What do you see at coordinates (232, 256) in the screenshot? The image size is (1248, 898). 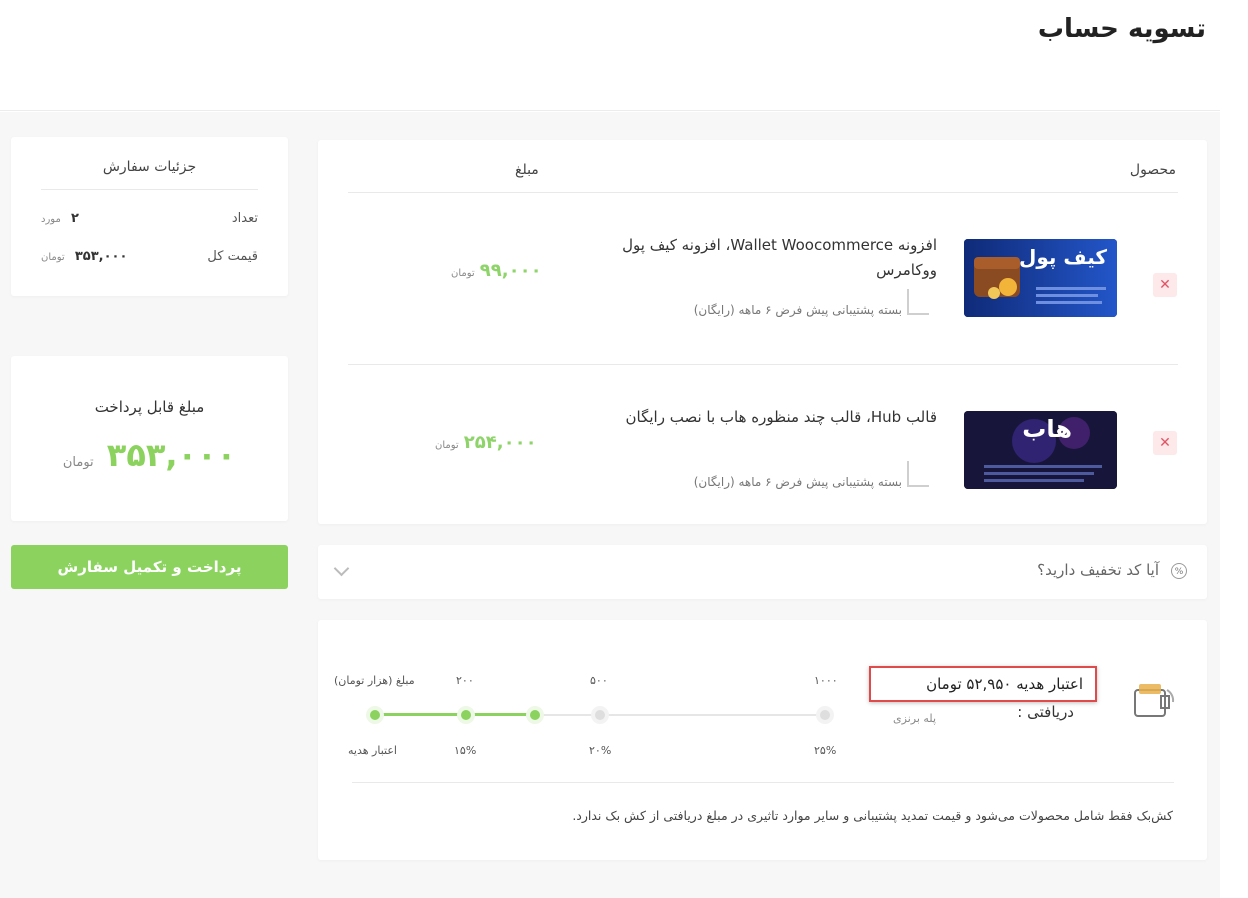 I see `total-label: قیمت کل` at bounding box center [232, 256].